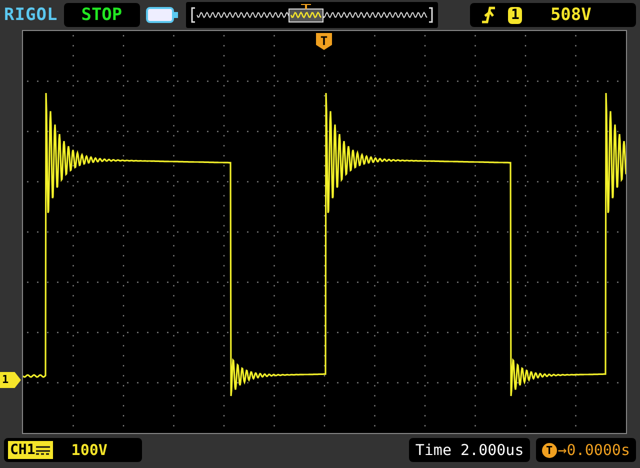 The height and width of the screenshot is (468, 640). Describe the element at coordinates (488, 15) in the screenshot. I see `rising-edge-icon` at that location.